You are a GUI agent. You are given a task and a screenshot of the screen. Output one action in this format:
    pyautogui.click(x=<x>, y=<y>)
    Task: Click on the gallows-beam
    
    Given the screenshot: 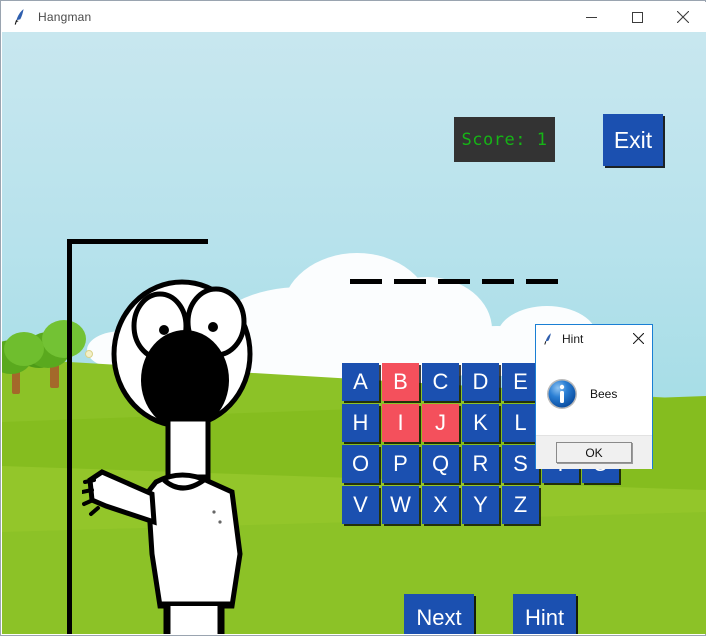 What is the action you would take?
    pyautogui.click(x=137, y=241)
    